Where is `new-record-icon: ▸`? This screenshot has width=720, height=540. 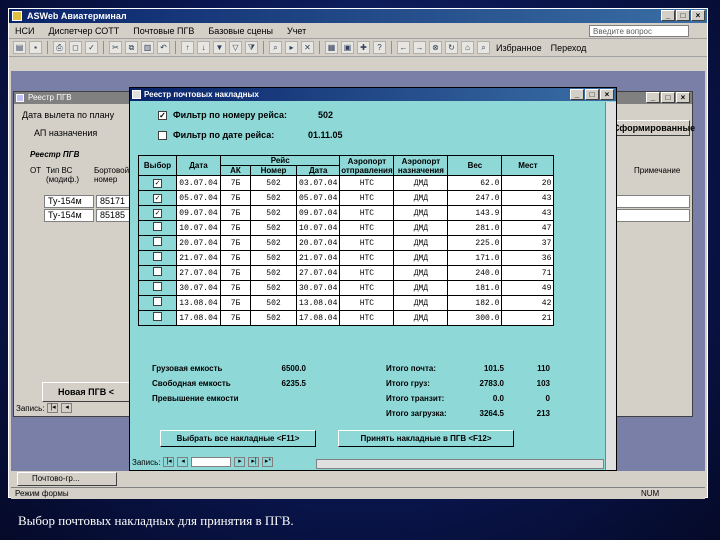 new-record-icon: ▸ is located at coordinates (291, 47).